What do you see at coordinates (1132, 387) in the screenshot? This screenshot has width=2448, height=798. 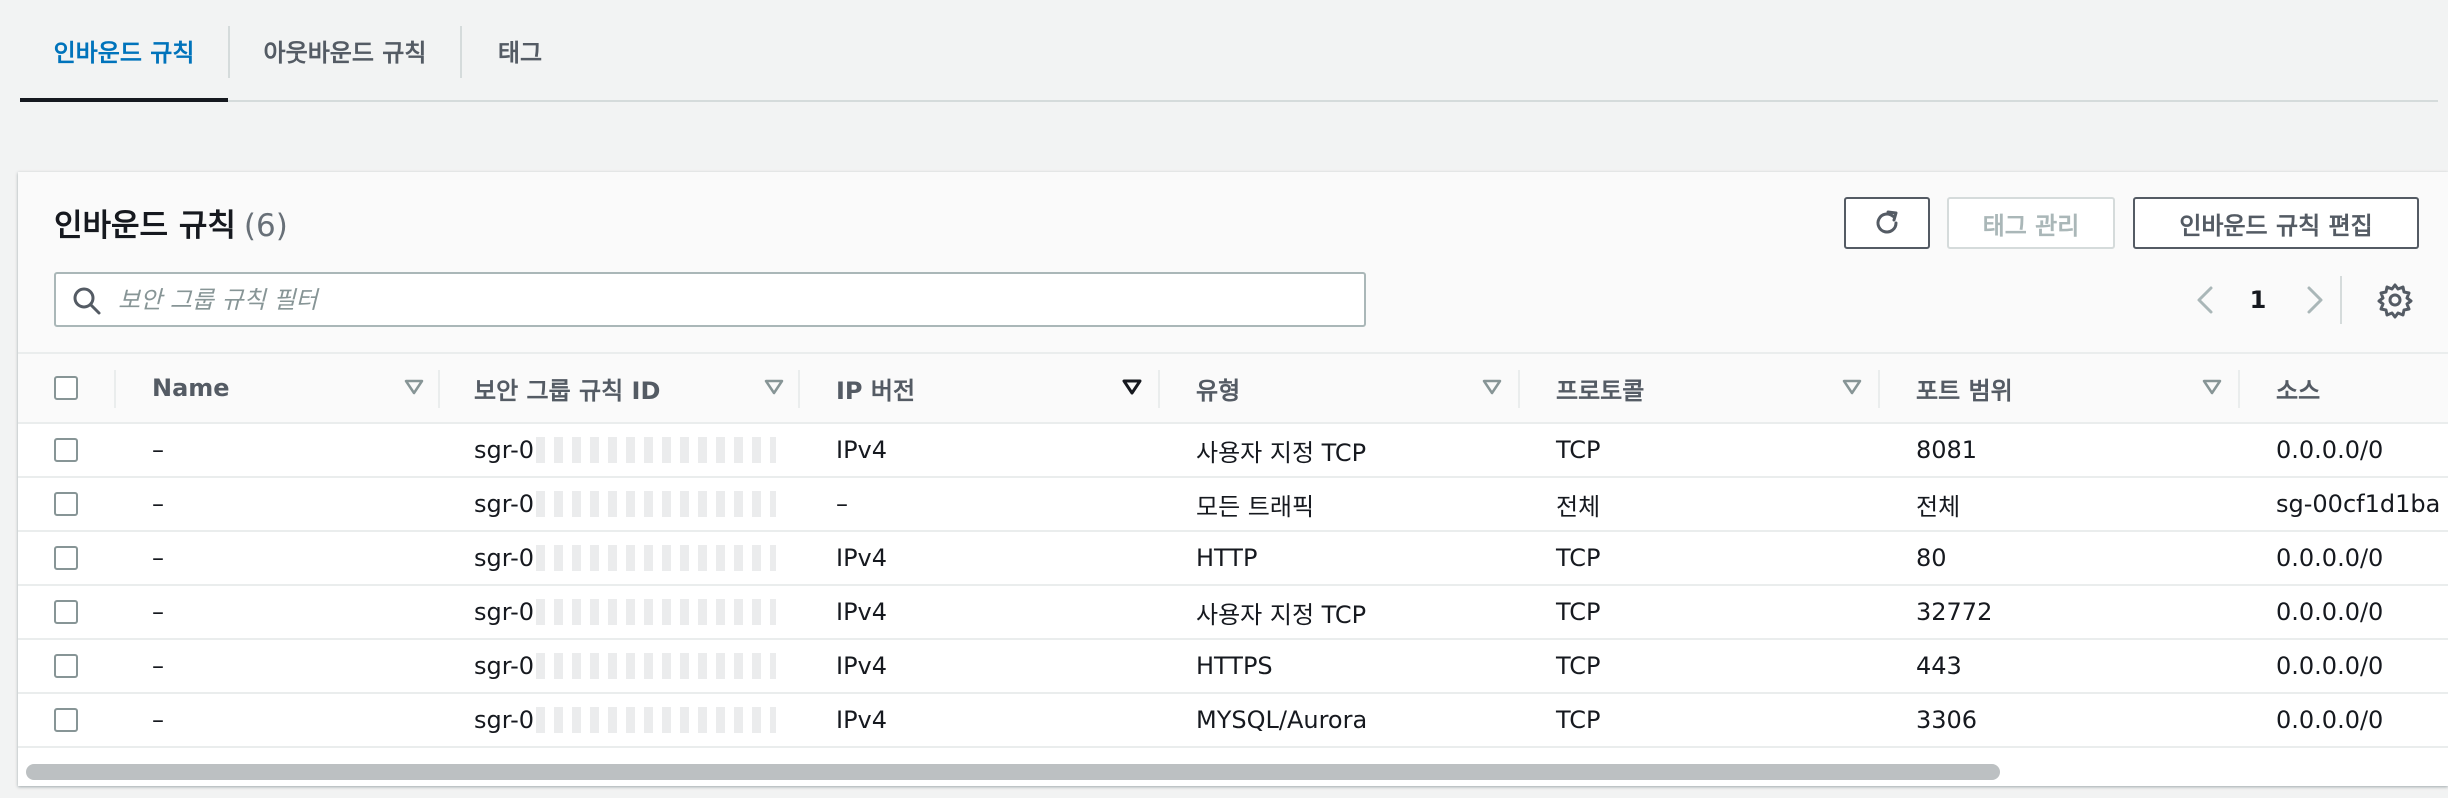 I see `sort-triangle-icon-active` at bounding box center [1132, 387].